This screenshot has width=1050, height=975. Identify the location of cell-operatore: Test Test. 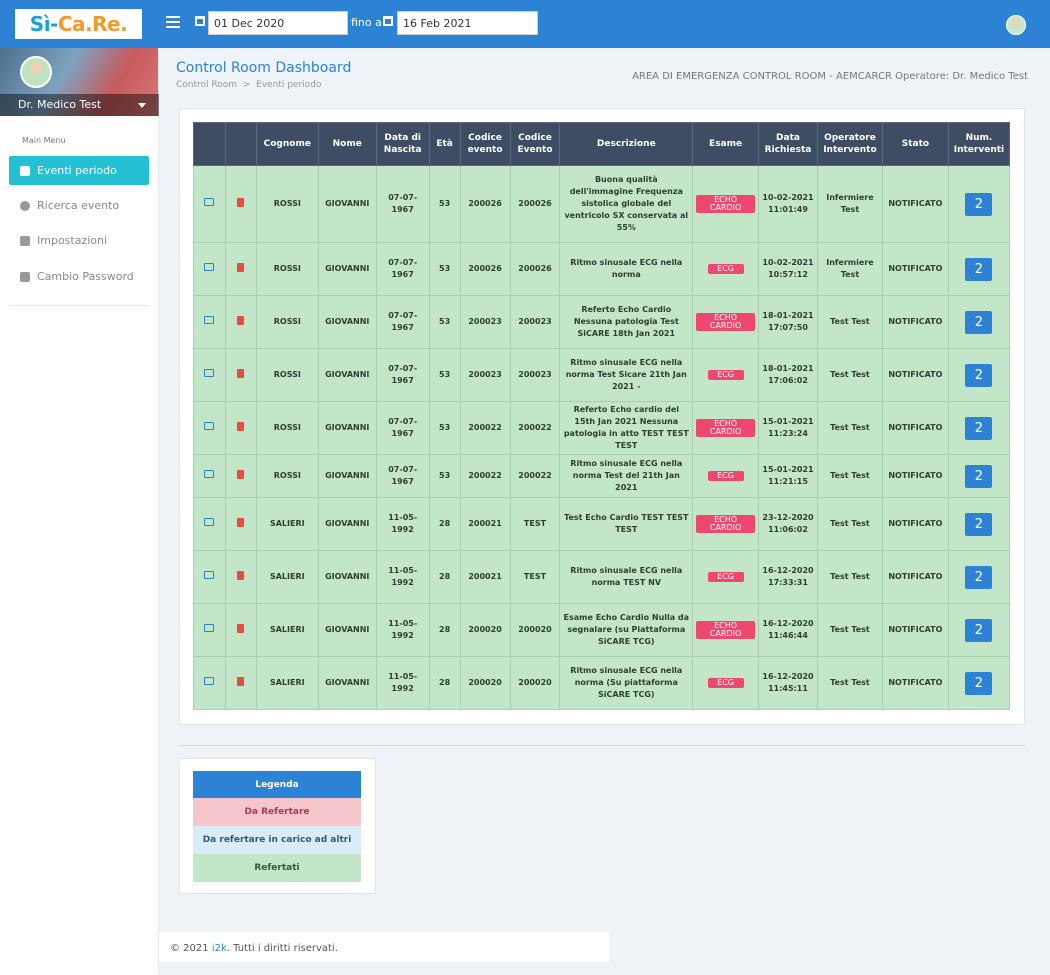
(849, 524).